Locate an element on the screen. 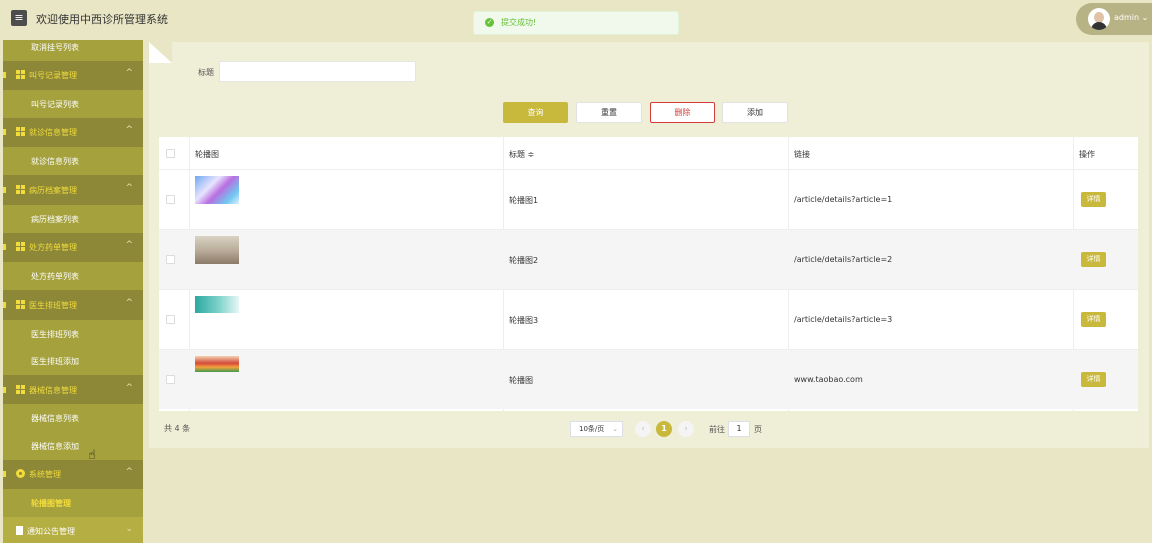  sidebar-item-label: 取消挂号列表 is located at coordinates (55, 47).